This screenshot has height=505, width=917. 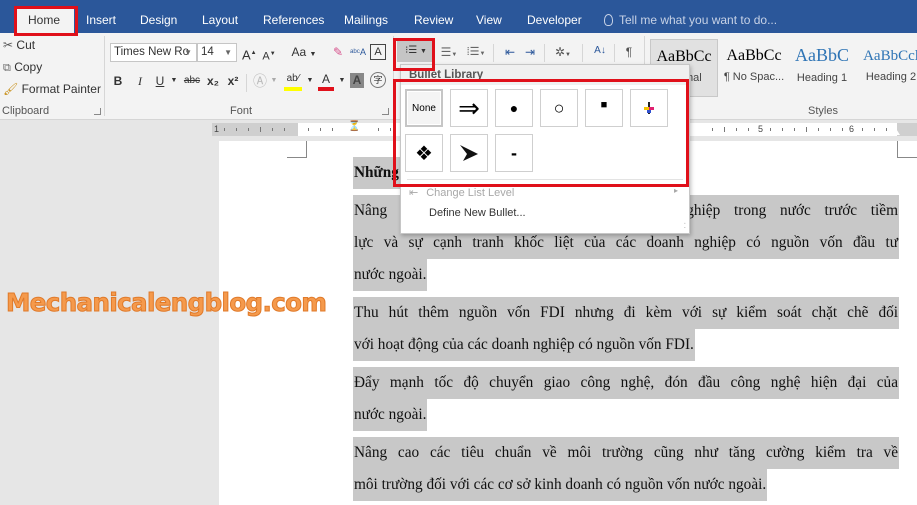 What do you see at coordinates (629, 52) in the screenshot?
I see `show-formatting-marks-icon: ¶` at bounding box center [629, 52].